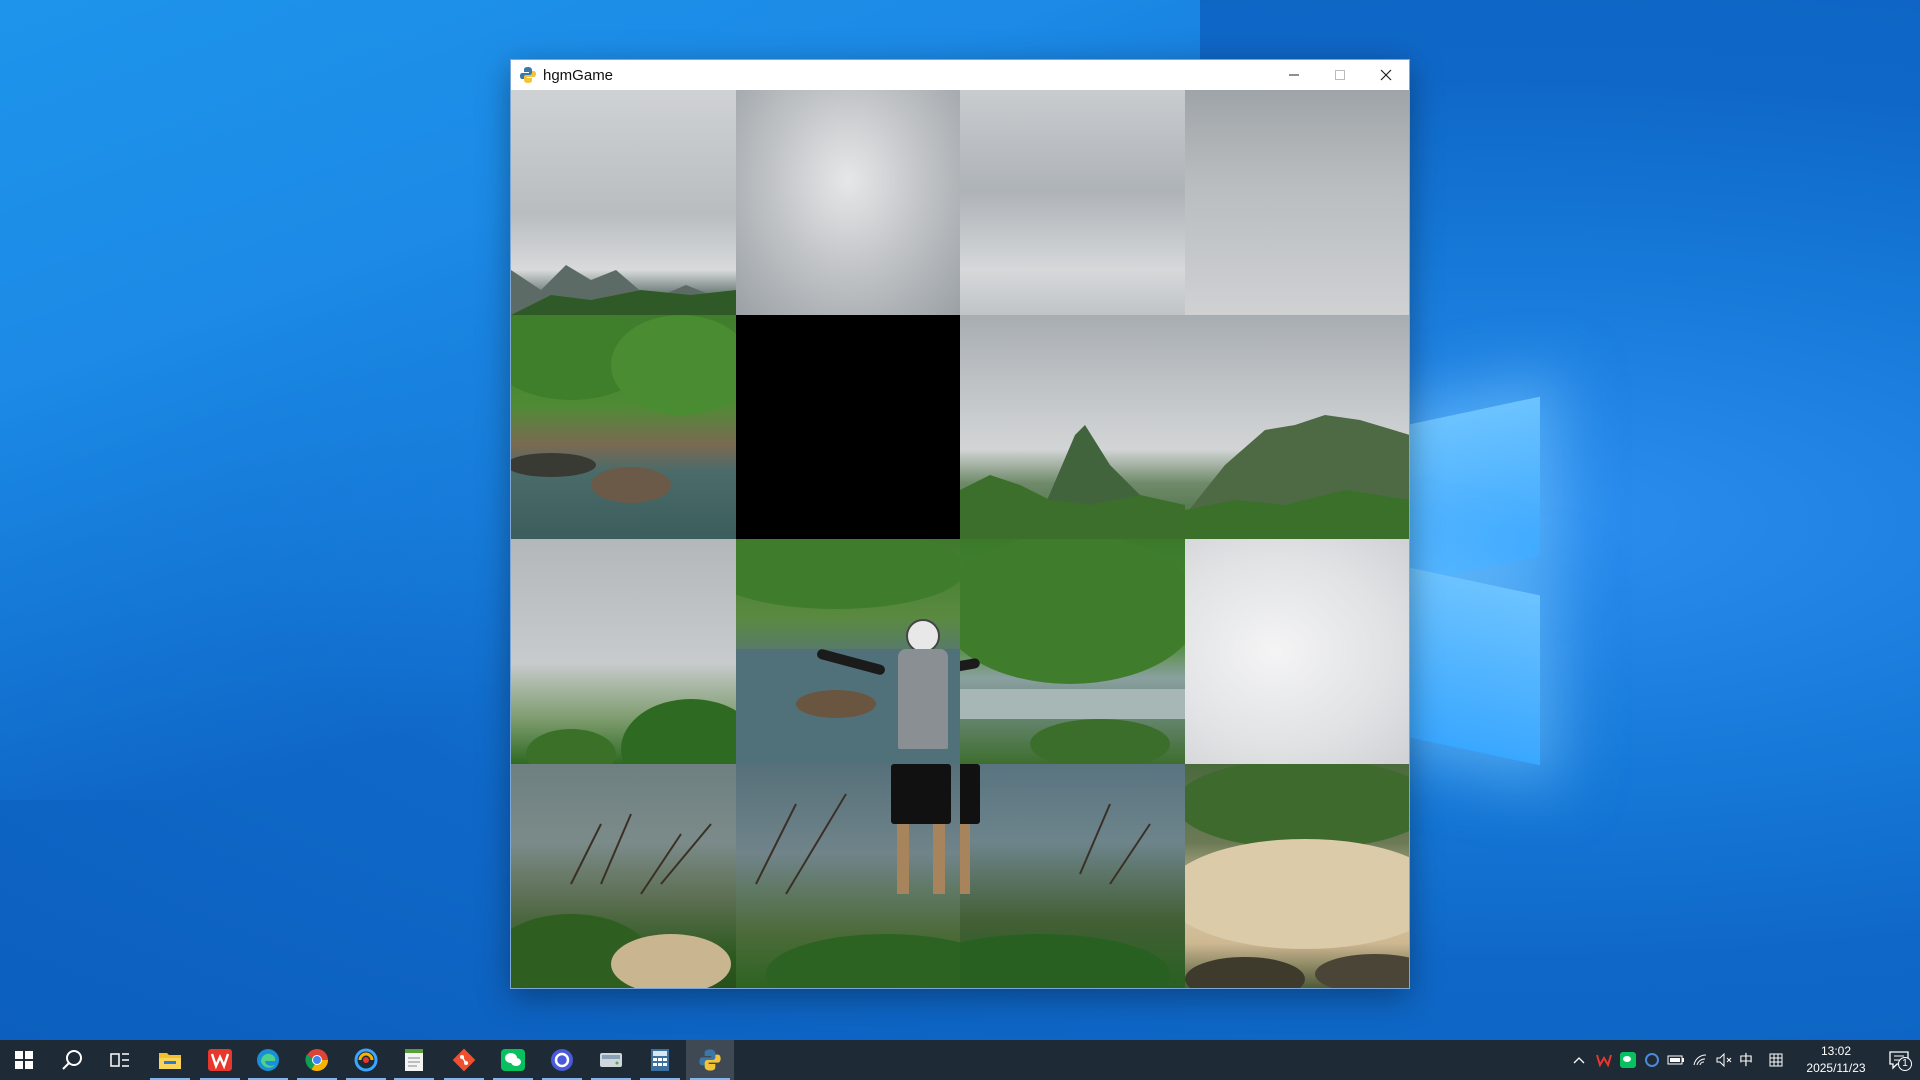 This screenshot has height=1080, width=1920. What do you see at coordinates (1836, 1068) in the screenshot?
I see `clock-date: 2025/11/23` at bounding box center [1836, 1068].